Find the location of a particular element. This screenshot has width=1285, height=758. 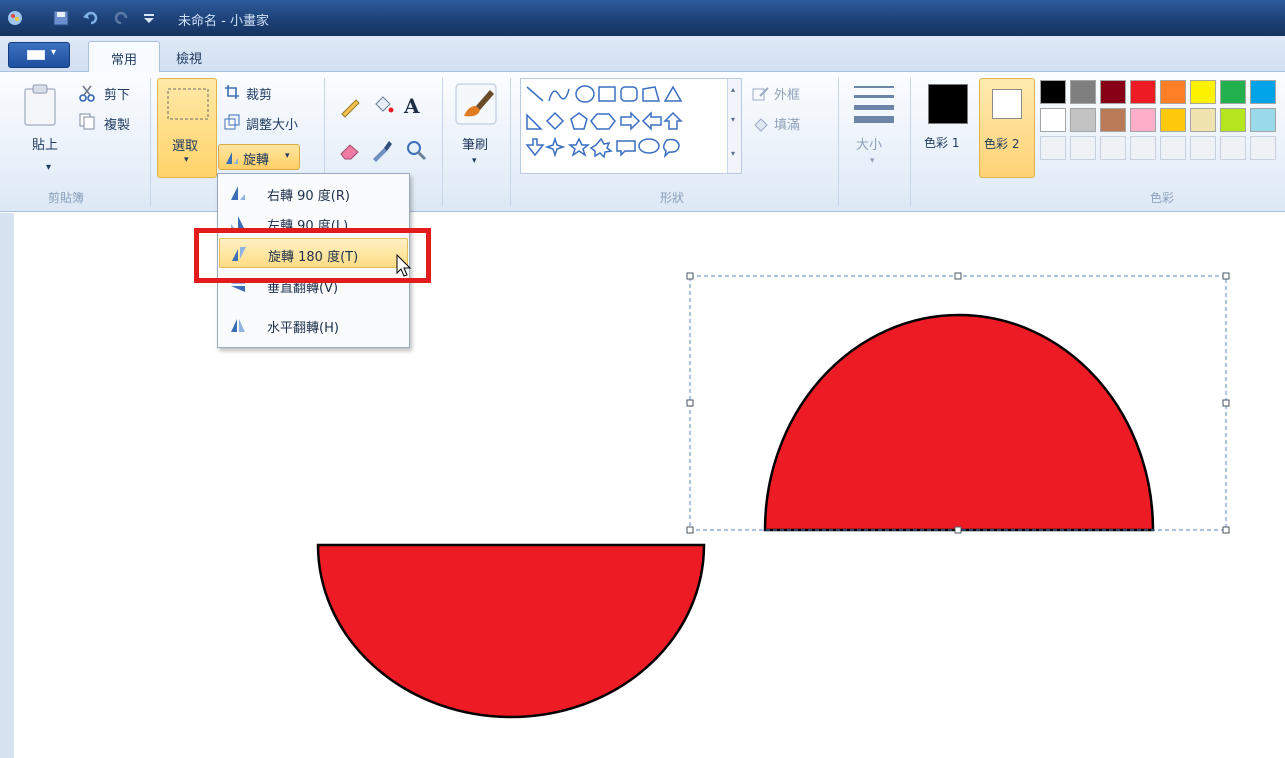

save-icon is located at coordinates (61, 18).